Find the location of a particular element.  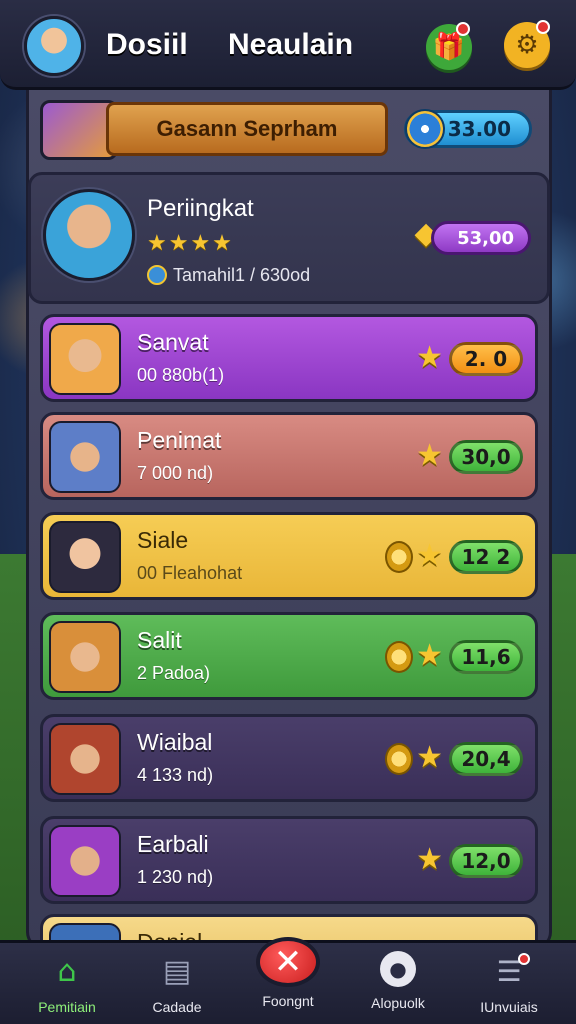

nav-home: ⌂ Pemitiain is located at coordinates (67, 987).